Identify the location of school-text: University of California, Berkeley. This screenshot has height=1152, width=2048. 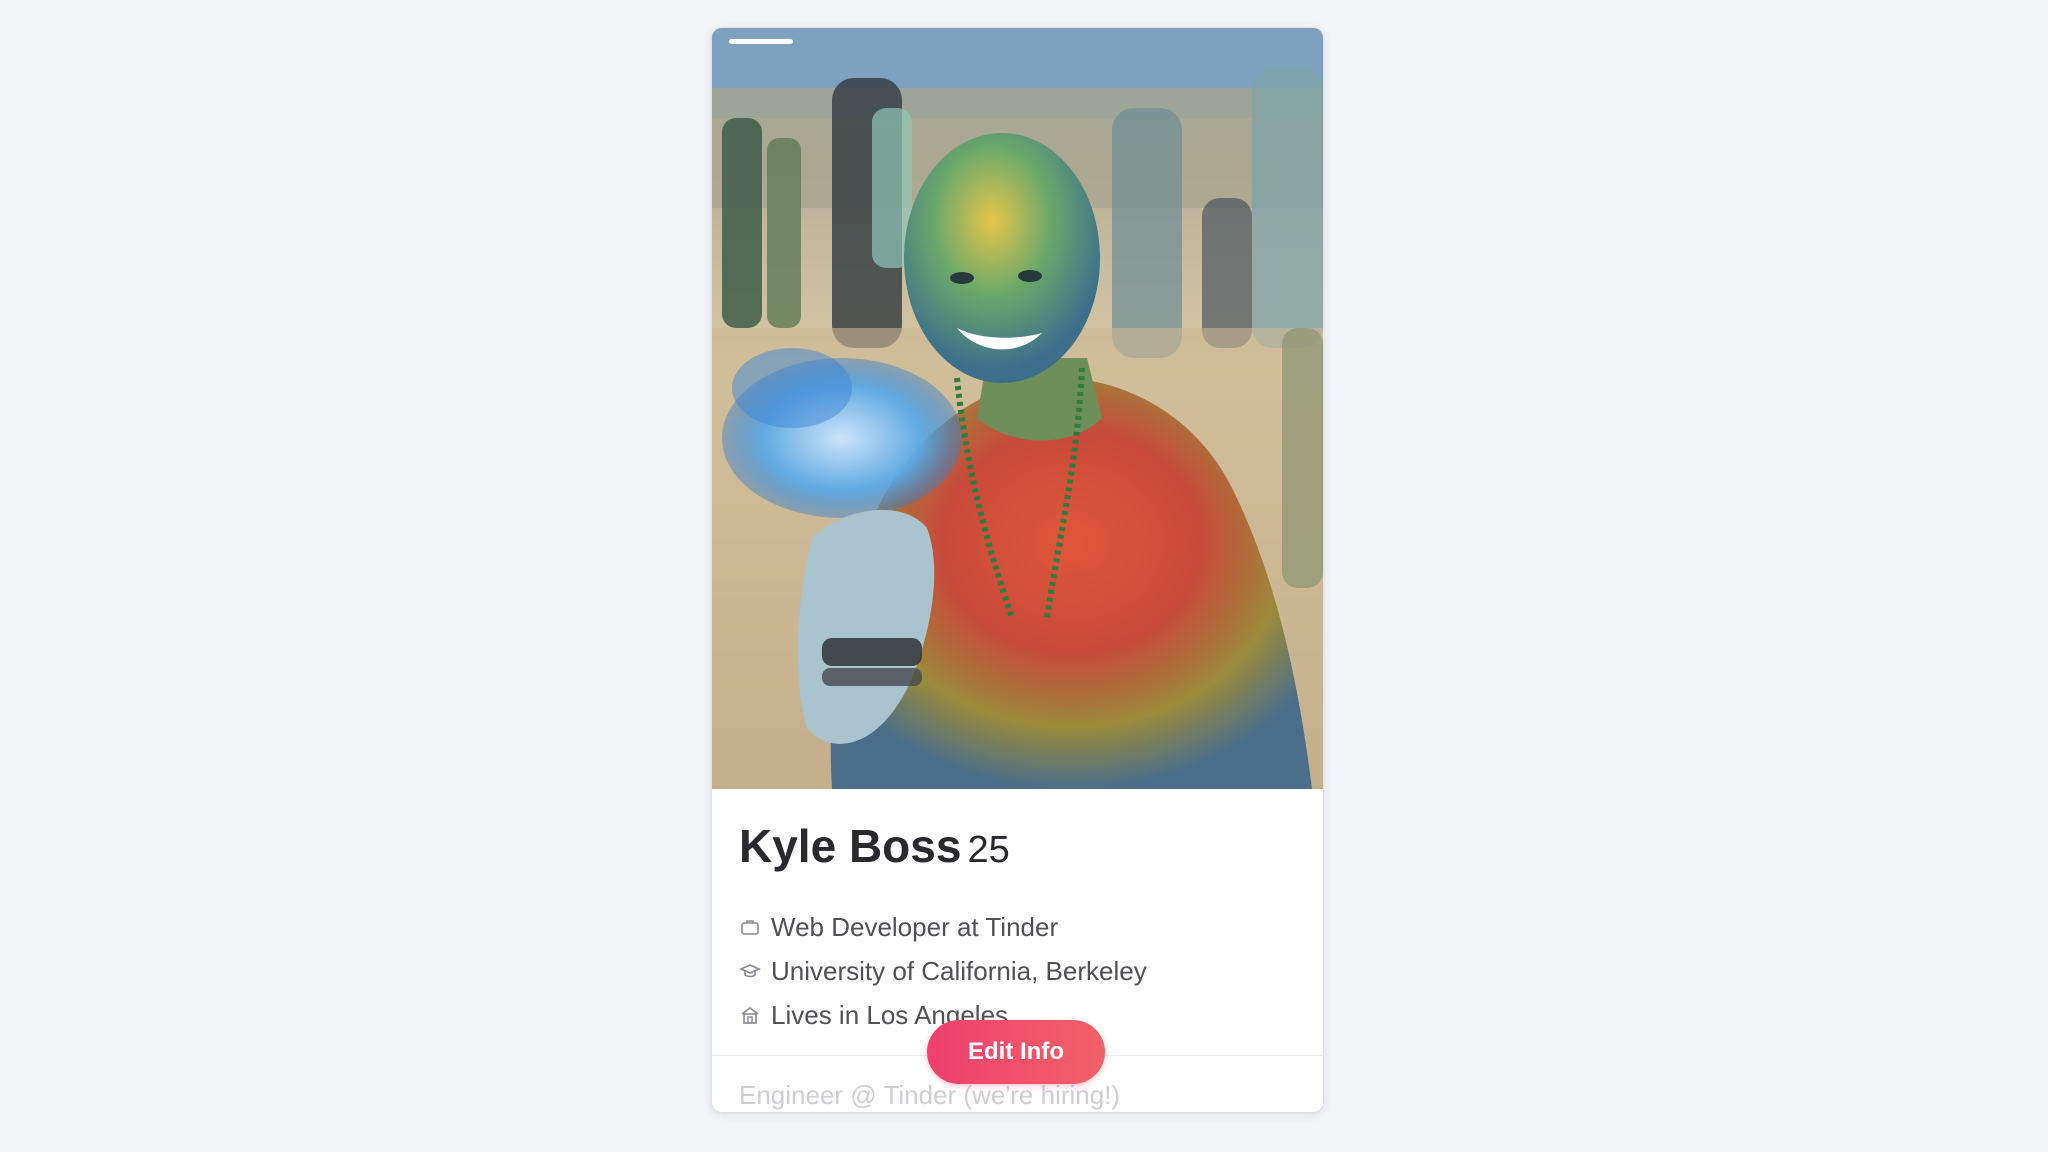
(959, 970).